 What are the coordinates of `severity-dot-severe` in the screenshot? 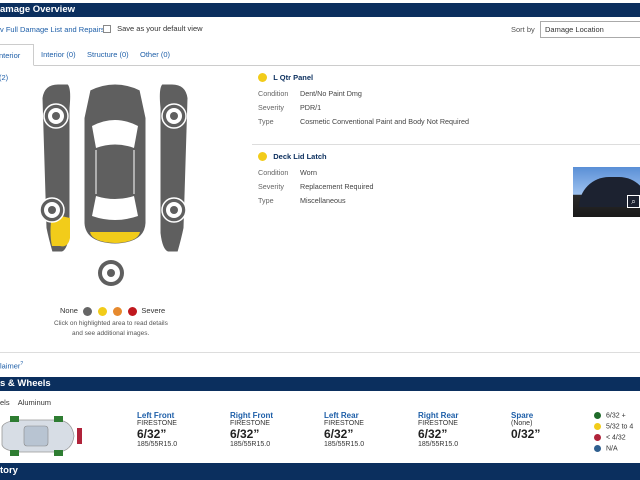 It's located at (133, 311).